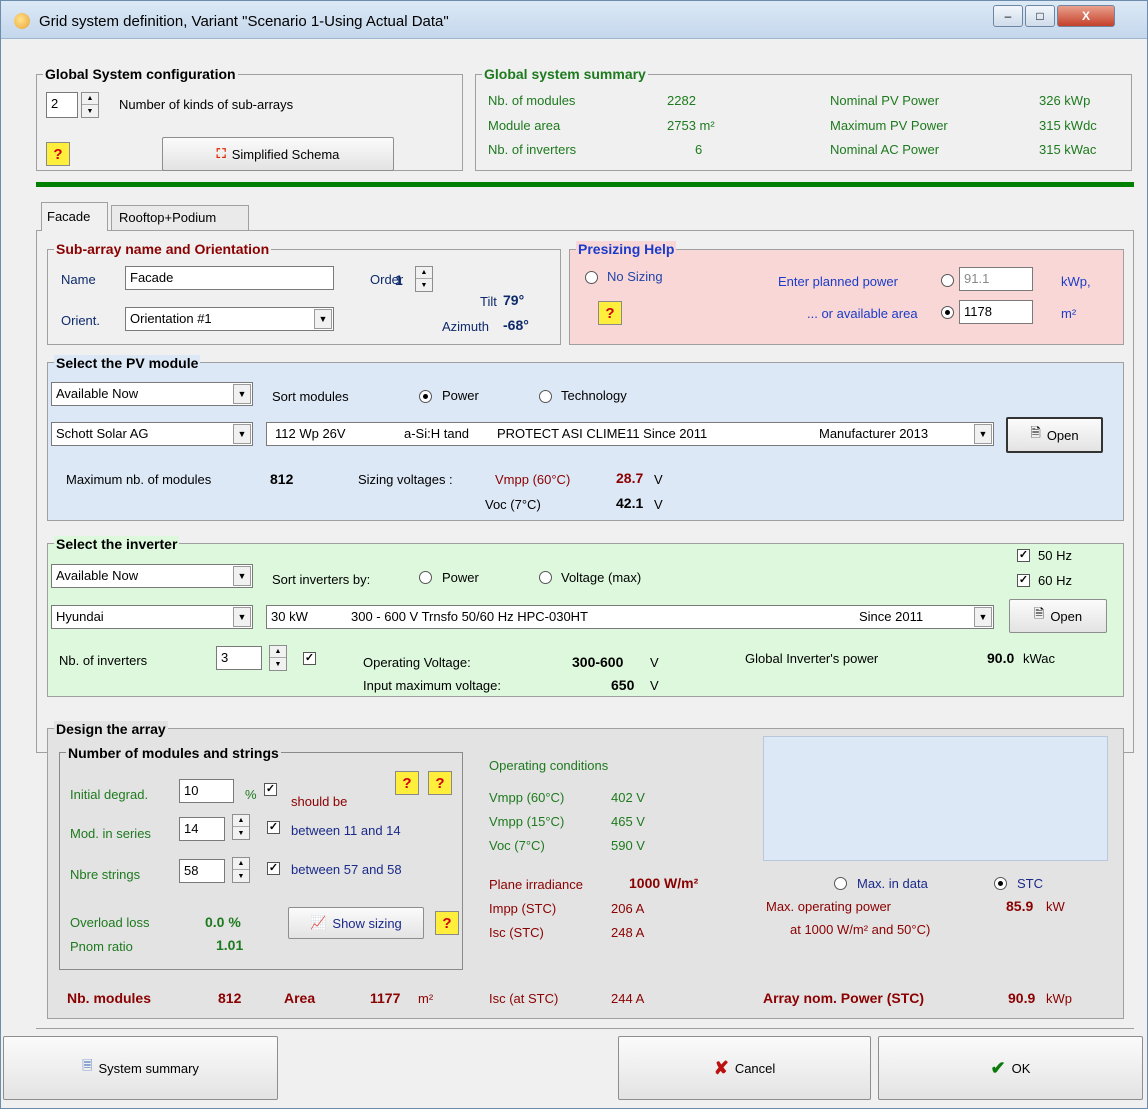 This screenshot has width=1148, height=1109. What do you see at coordinates (426, 998) in the screenshot?
I see `area-unit: m²` at bounding box center [426, 998].